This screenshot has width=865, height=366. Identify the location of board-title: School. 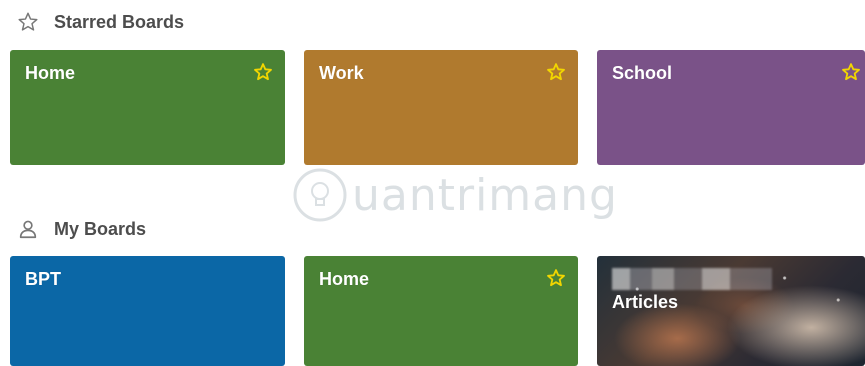
(642, 73).